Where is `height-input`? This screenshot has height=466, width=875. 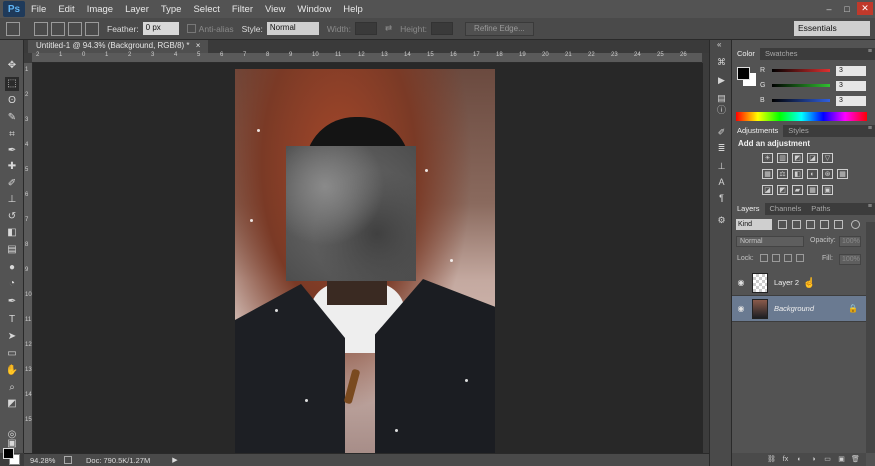 height-input is located at coordinates (442, 28).